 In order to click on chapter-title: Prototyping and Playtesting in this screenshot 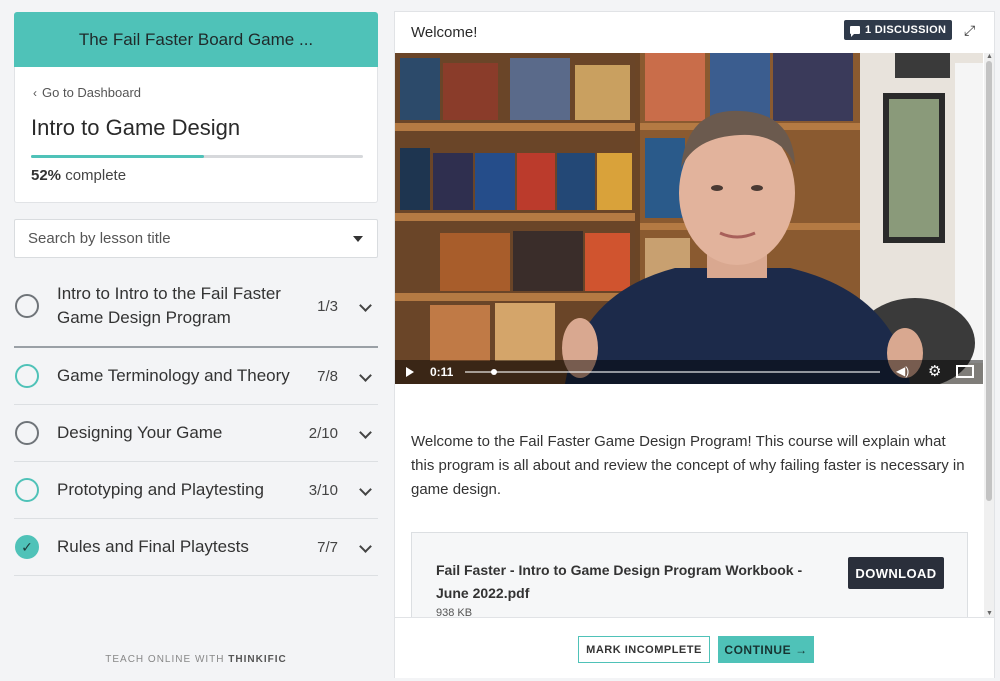, I will do `click(160, 489)`.